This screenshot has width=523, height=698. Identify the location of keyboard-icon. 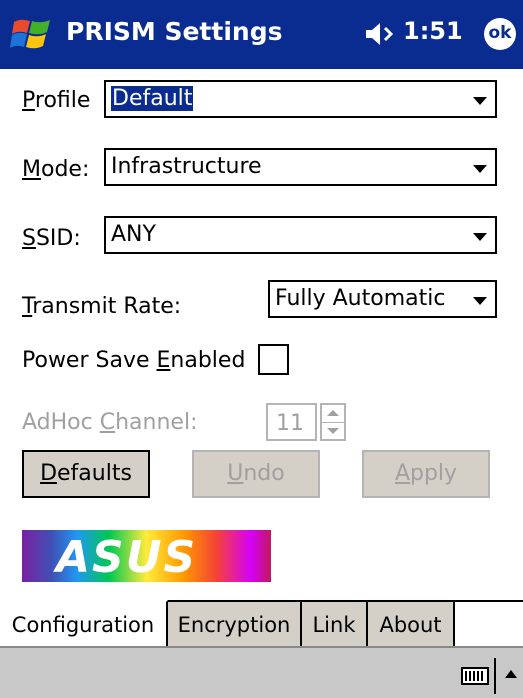
(475, 676).